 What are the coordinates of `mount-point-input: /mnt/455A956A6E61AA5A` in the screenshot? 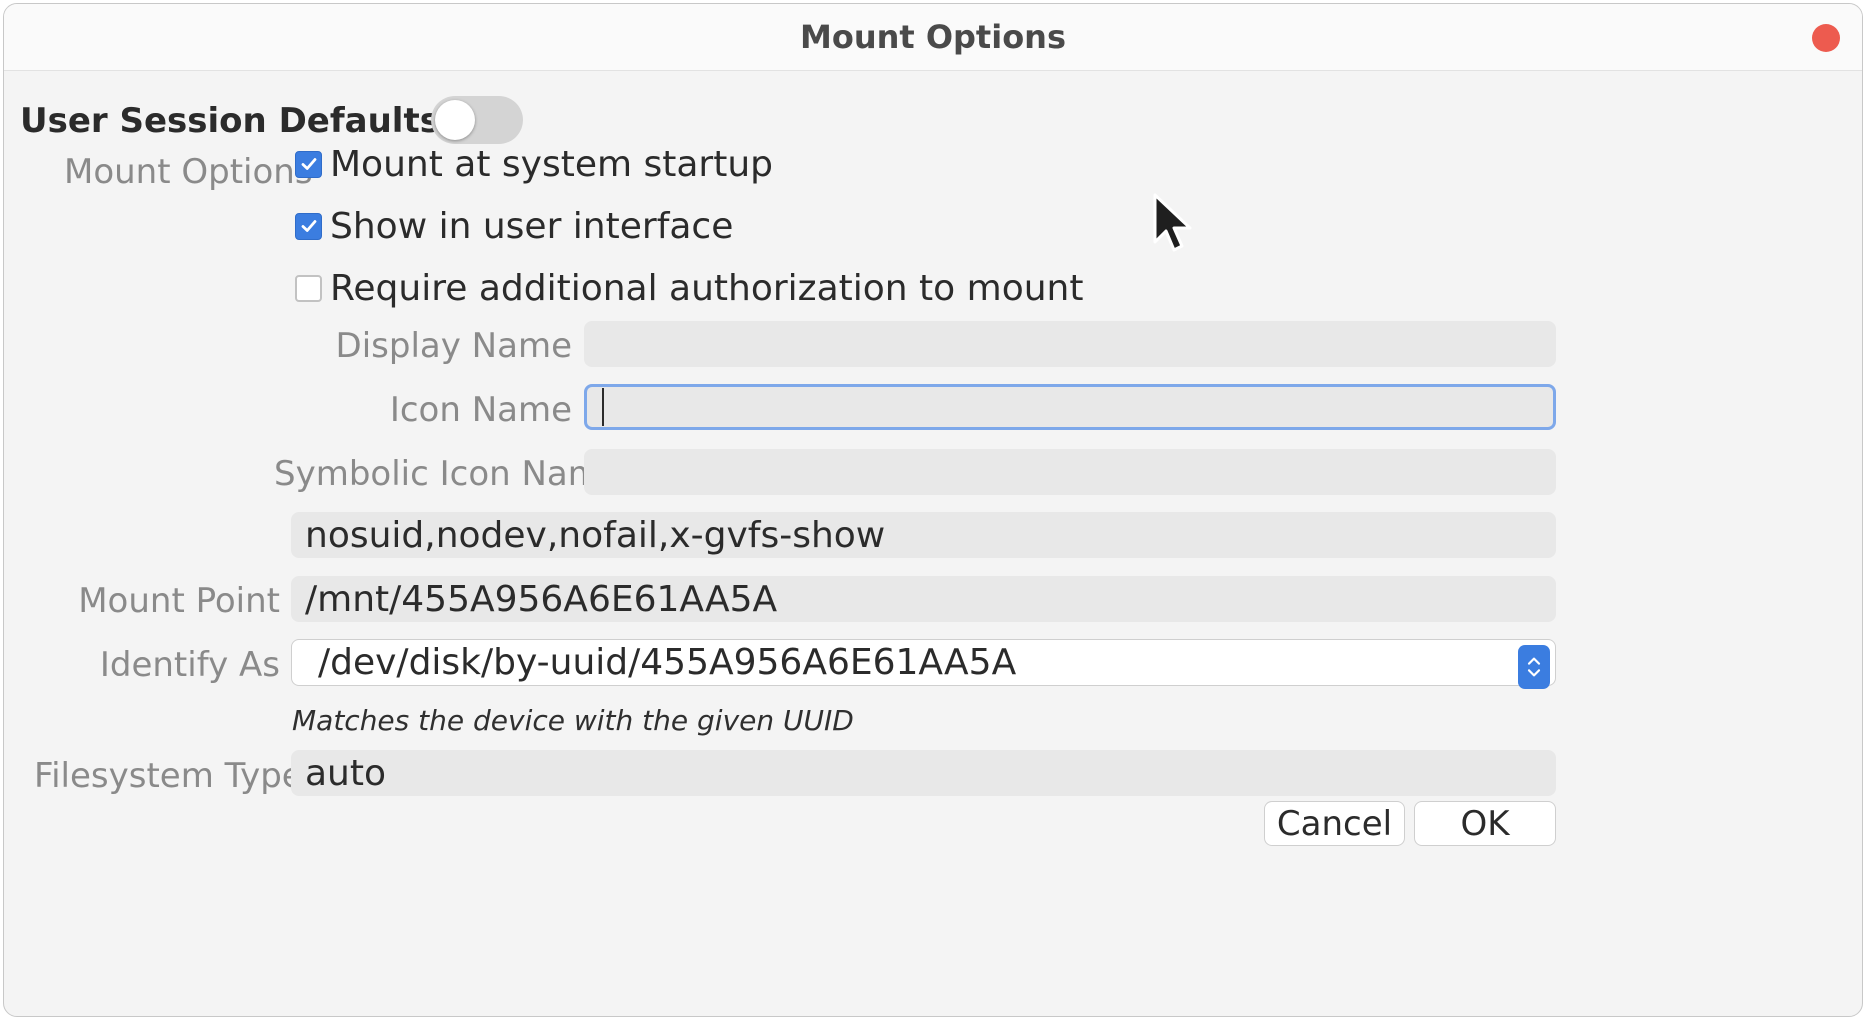 It's located at (923, 599).